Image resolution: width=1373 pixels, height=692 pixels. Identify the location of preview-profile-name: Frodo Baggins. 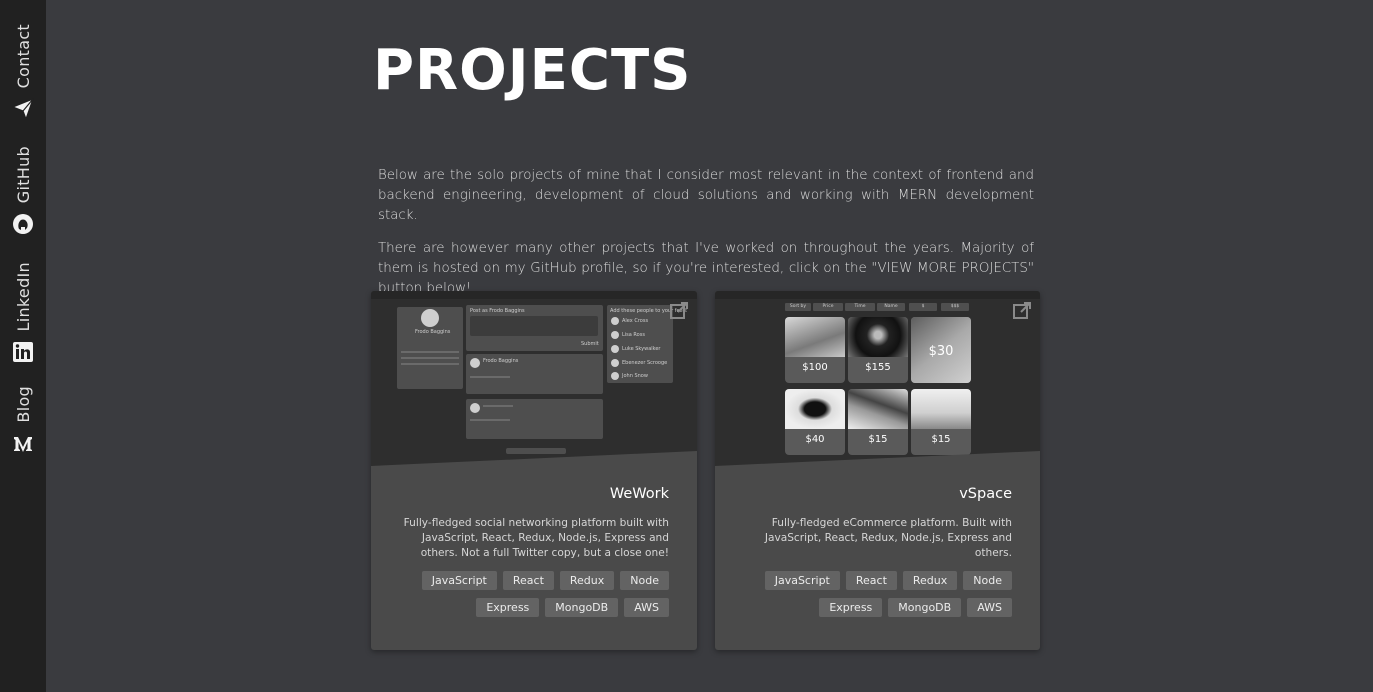
(433, 332).